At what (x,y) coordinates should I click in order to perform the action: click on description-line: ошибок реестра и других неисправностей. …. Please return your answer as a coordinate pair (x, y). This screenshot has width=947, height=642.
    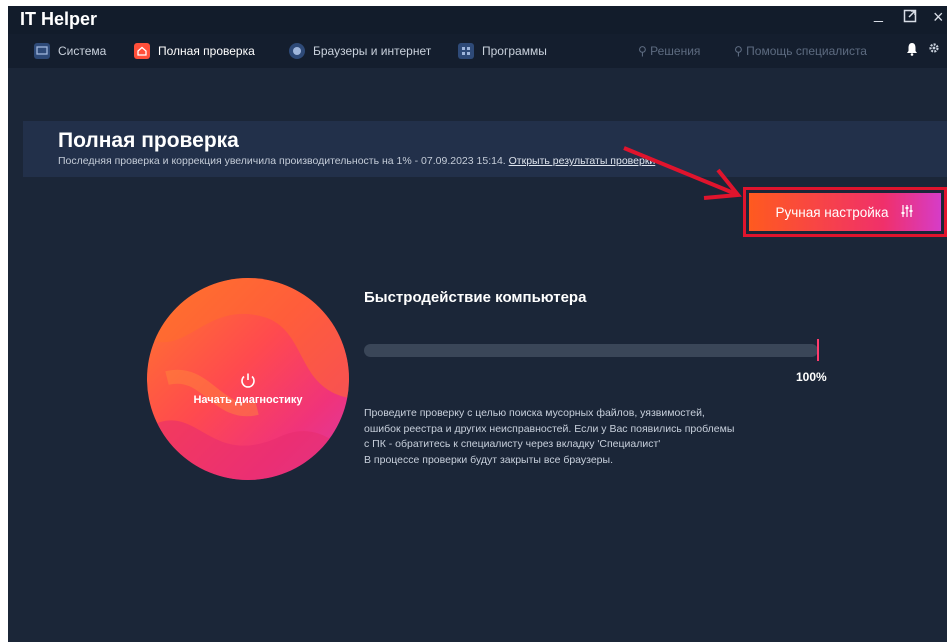
    Looking at the image, I should click on (549, 428).